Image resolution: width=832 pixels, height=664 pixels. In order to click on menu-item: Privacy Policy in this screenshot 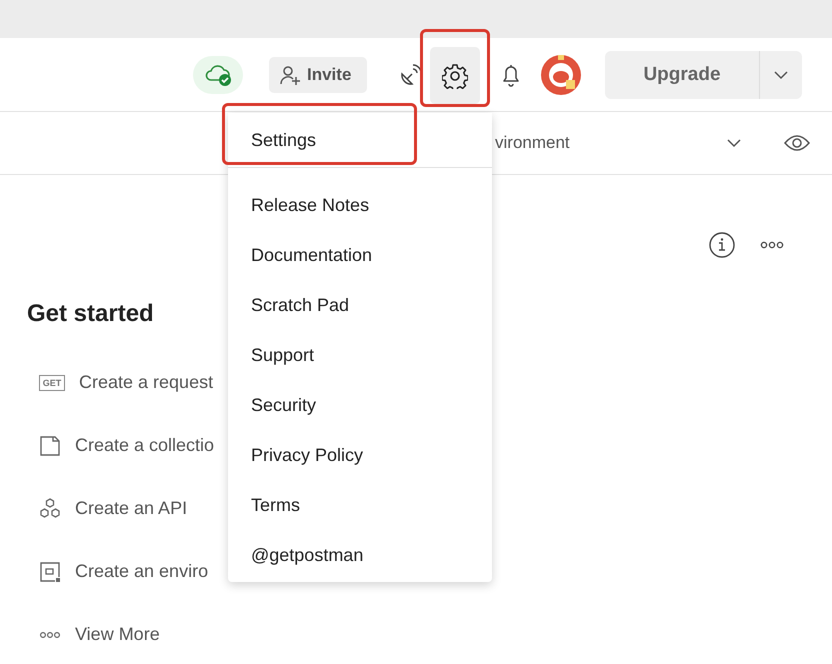, I will do `click(360, 455)`.